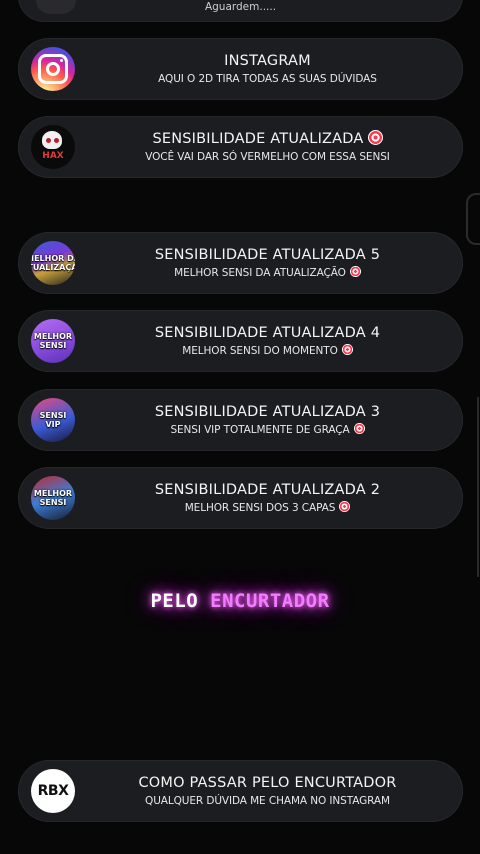  What do you see at coordinates (53, 69) in the screenshot?
I see `instagram-icon` at bounding box center [53, 69].